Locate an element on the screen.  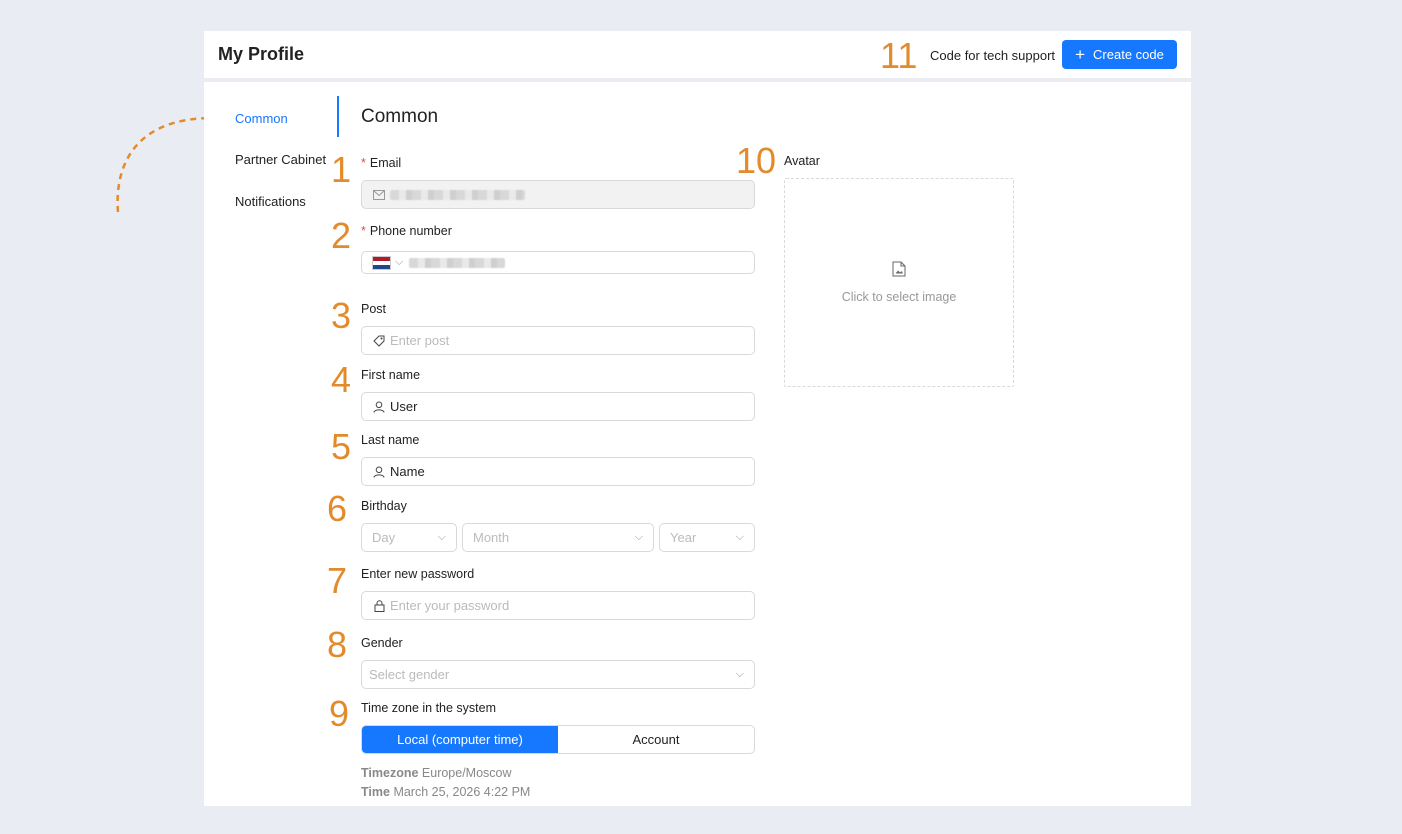
first-name-label: First name is located at coordinates (391, 375).